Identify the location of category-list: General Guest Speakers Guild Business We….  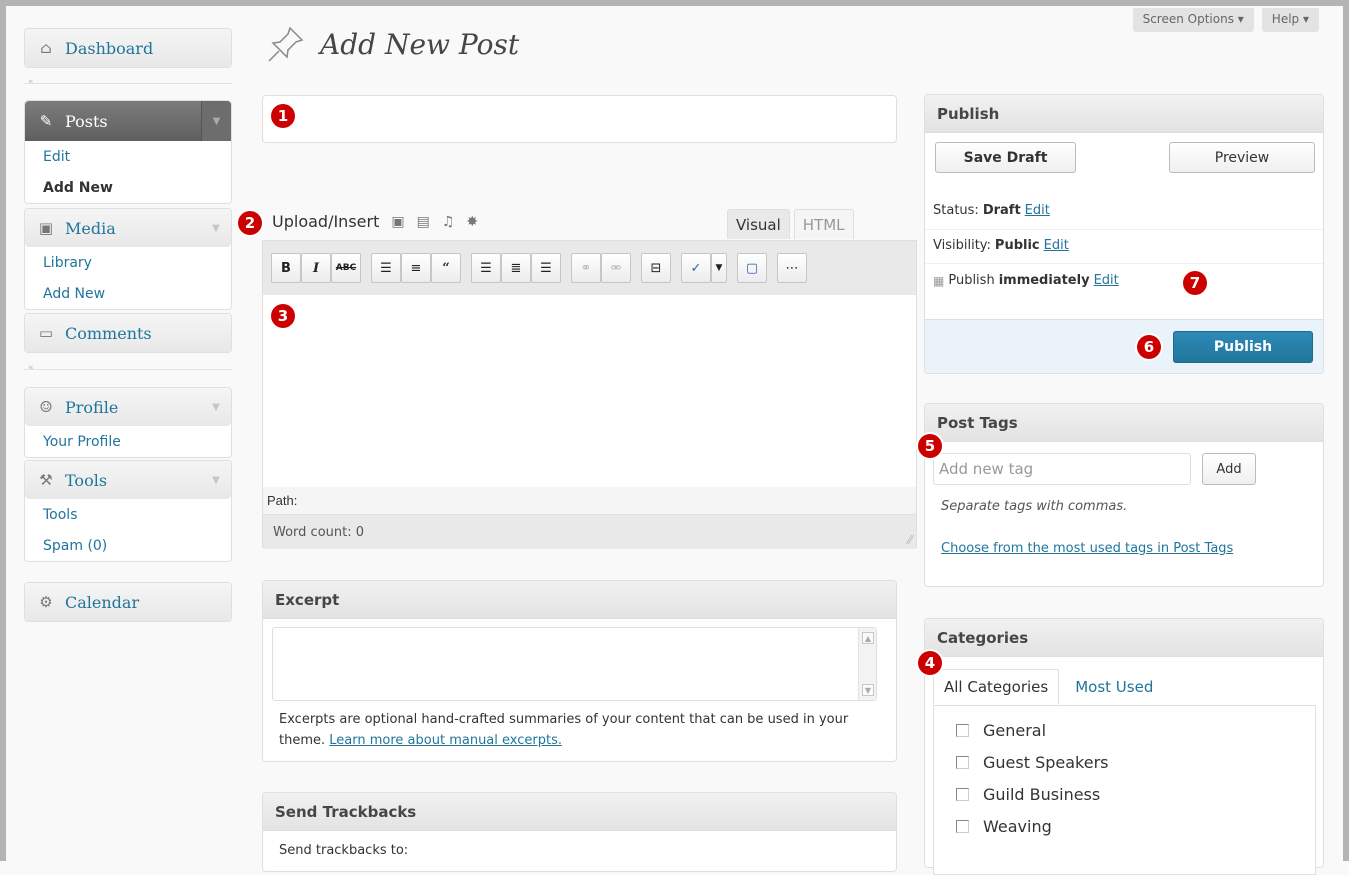
(1124, 790).